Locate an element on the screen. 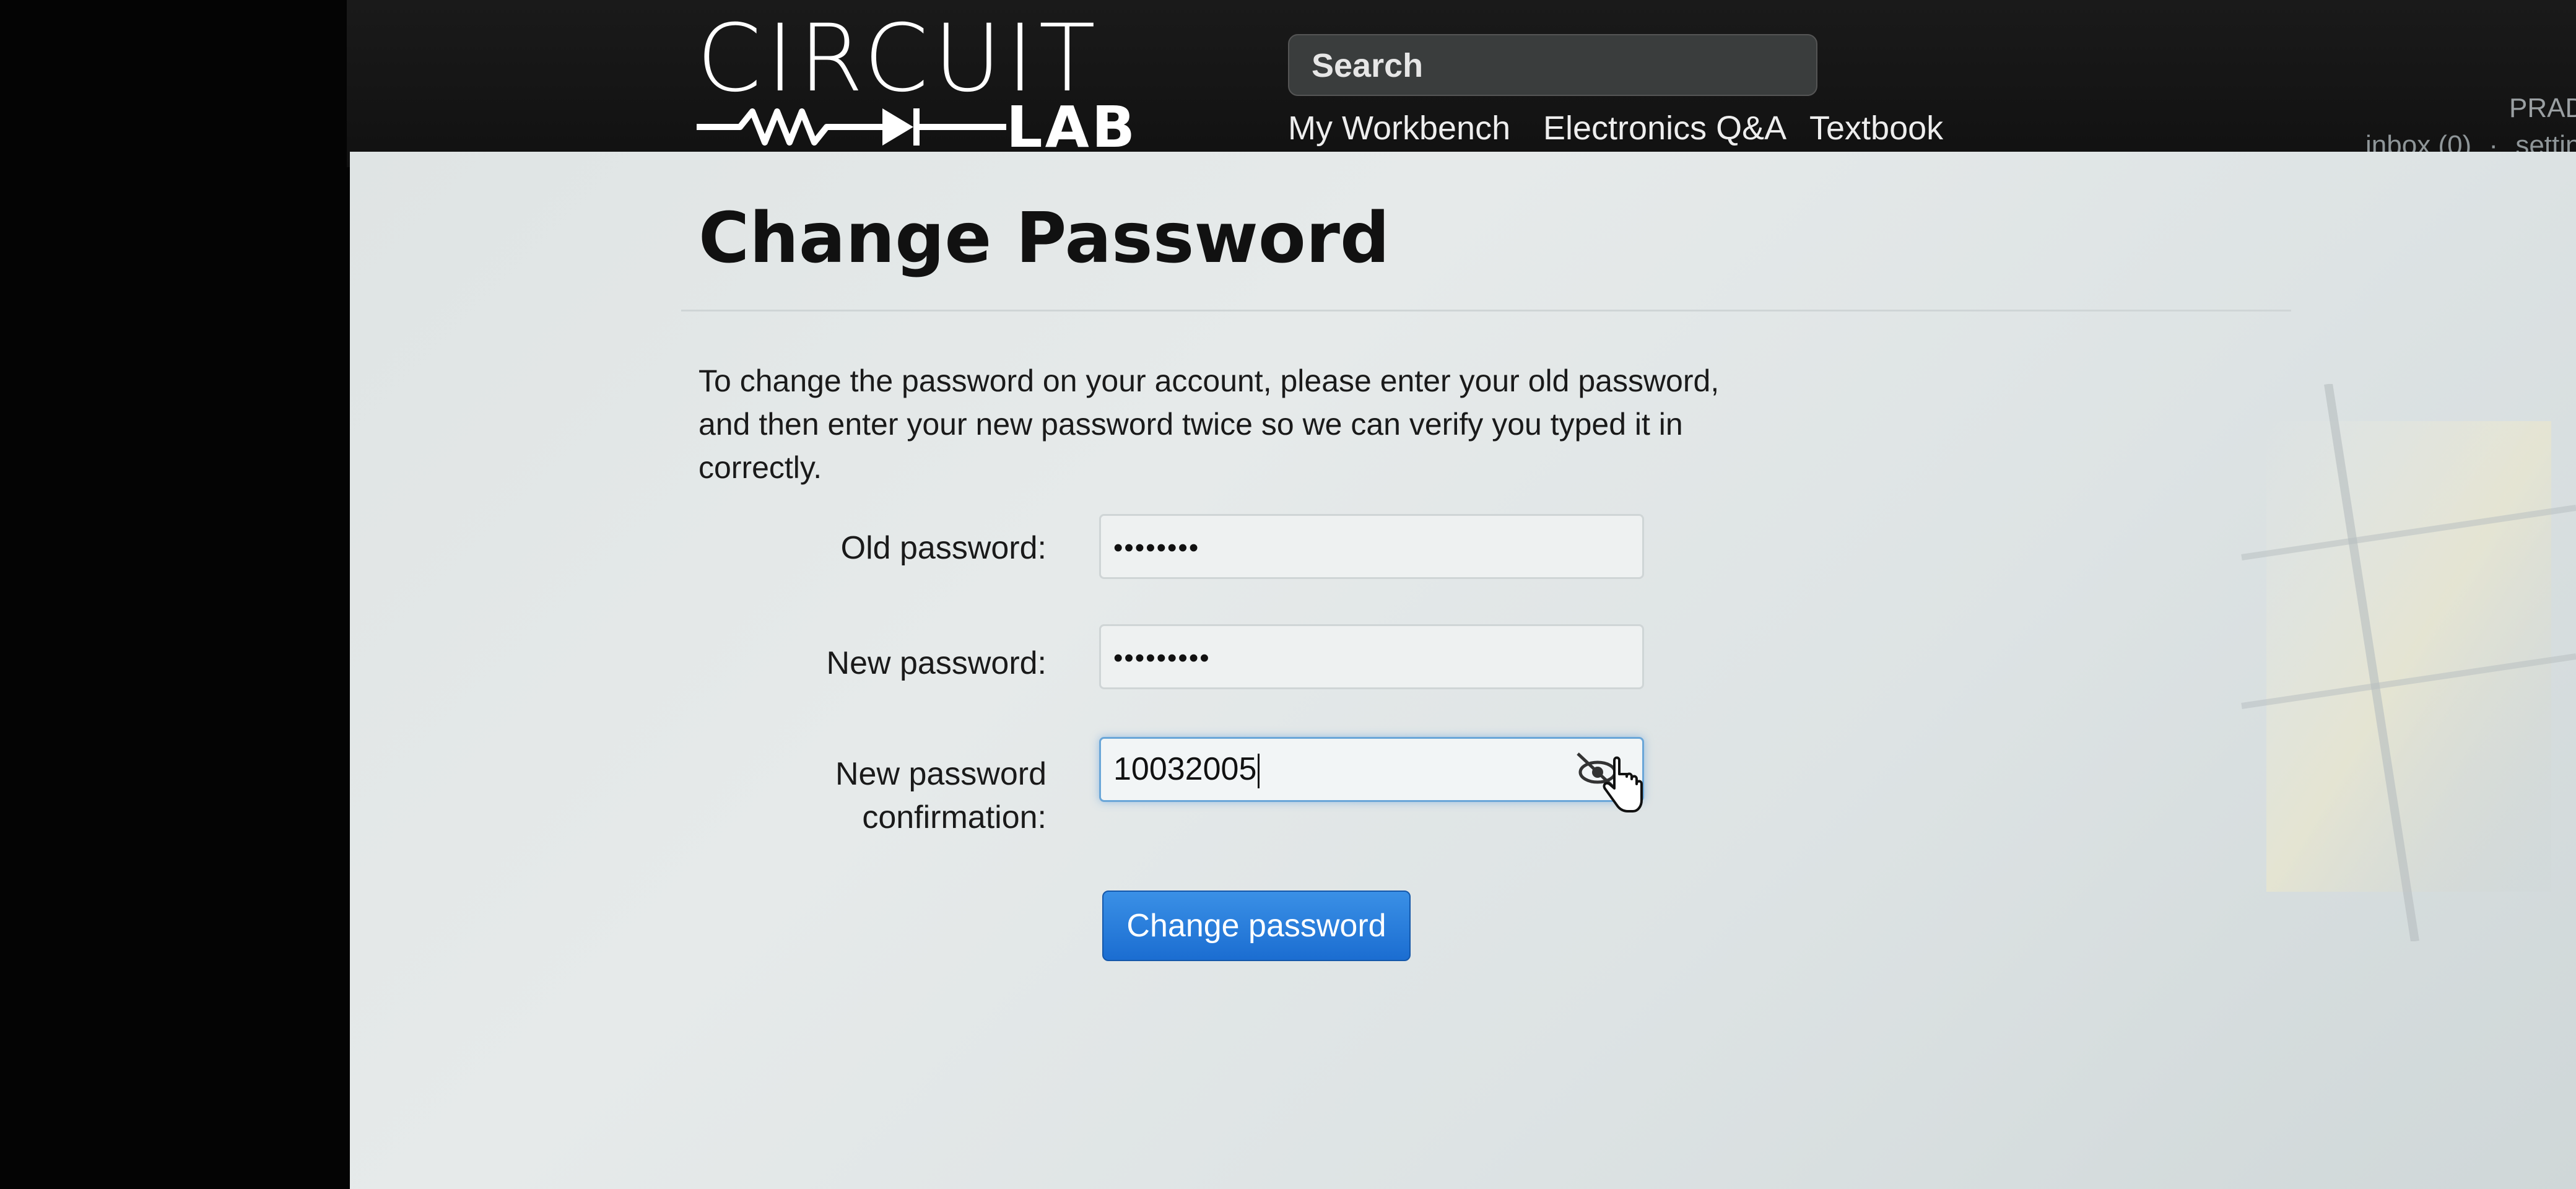 This screenshot has width=2576, height=1189. old-password-value: •••••••• is located at coordinates (1156, 548).